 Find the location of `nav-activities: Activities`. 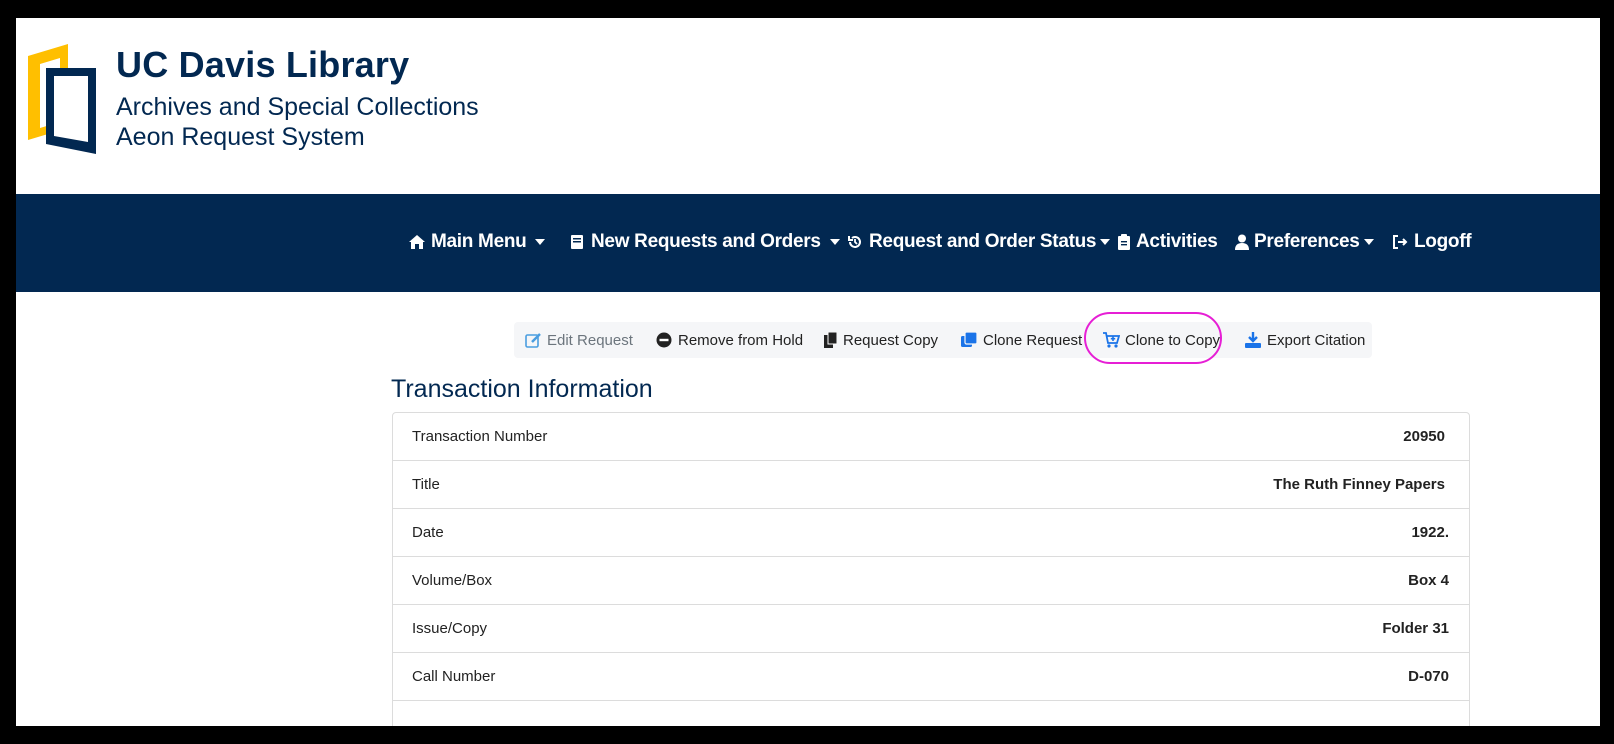

nav-activities: Activities is located at coordinates (1167, 242).